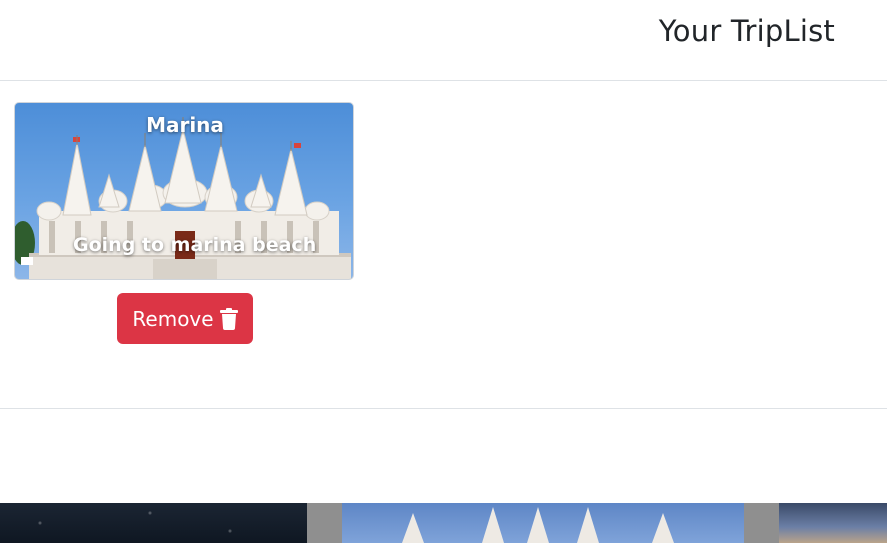 The image size is (887, 543). I want to click on modal-title: Your TripList, so click(746, 31).